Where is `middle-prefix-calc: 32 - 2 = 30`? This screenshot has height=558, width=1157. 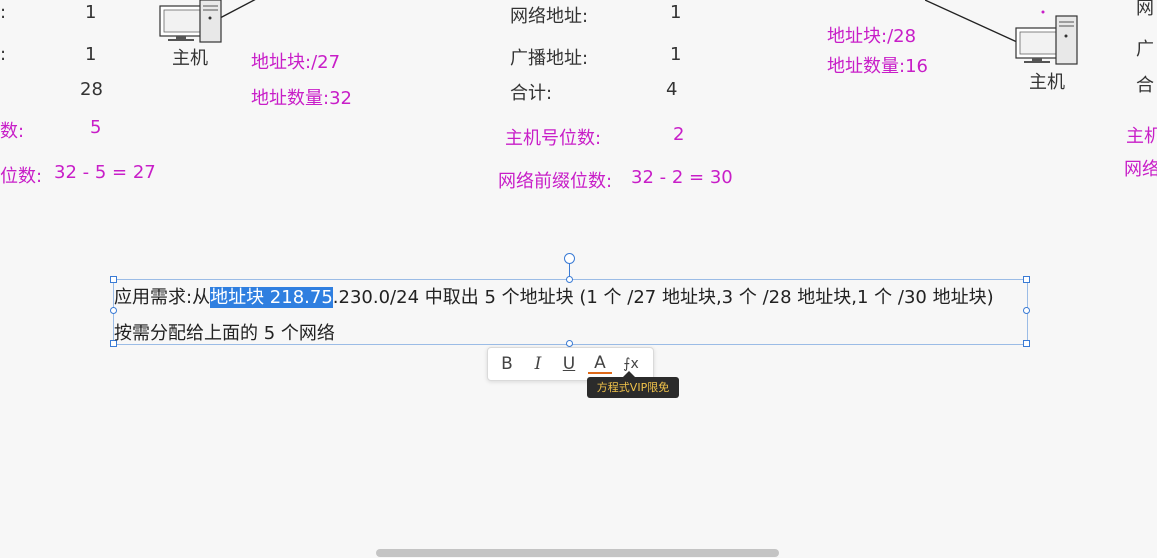
middle-prefix-calc: 32 - 2 = 30 is located at coordinates (682, 177).